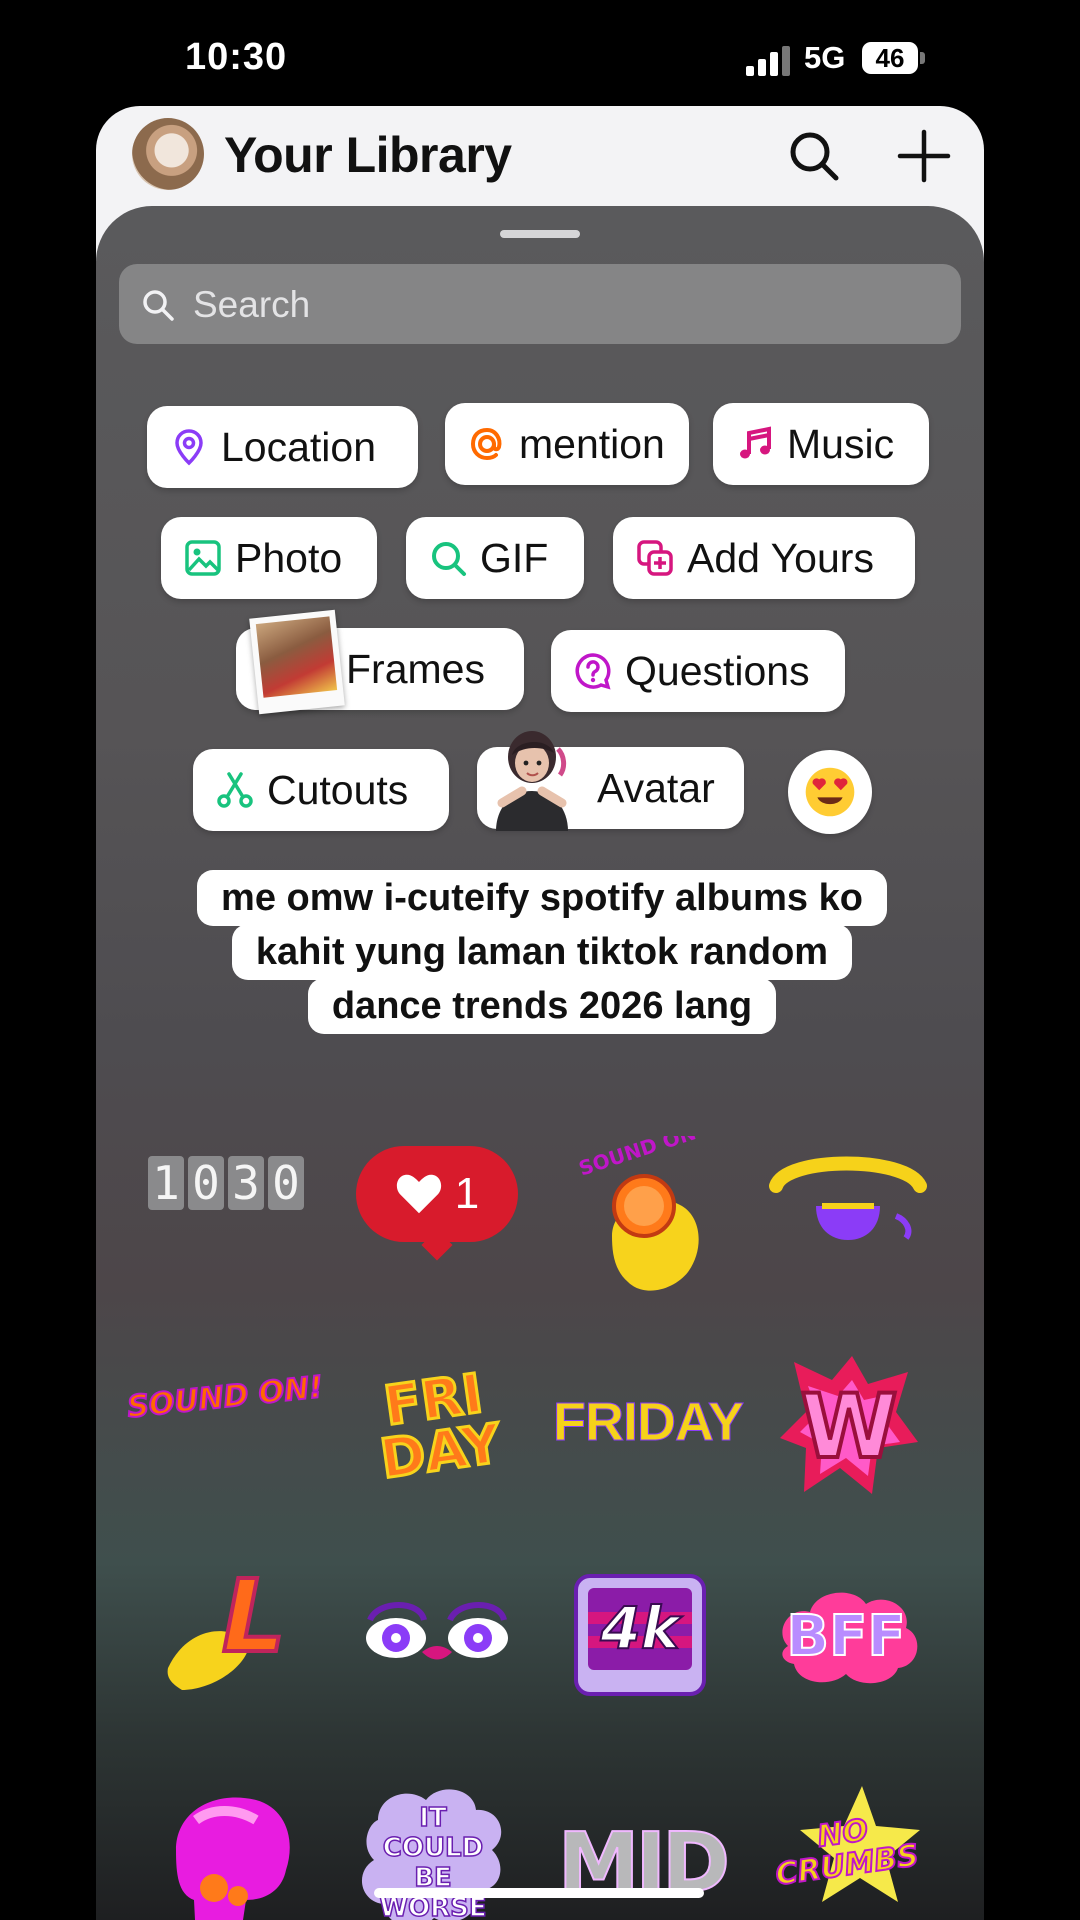 Image resolution: width=1080 pixels, height=1920 pixels. I want to click on eyes-lips-sticker, so click(437, 1636).